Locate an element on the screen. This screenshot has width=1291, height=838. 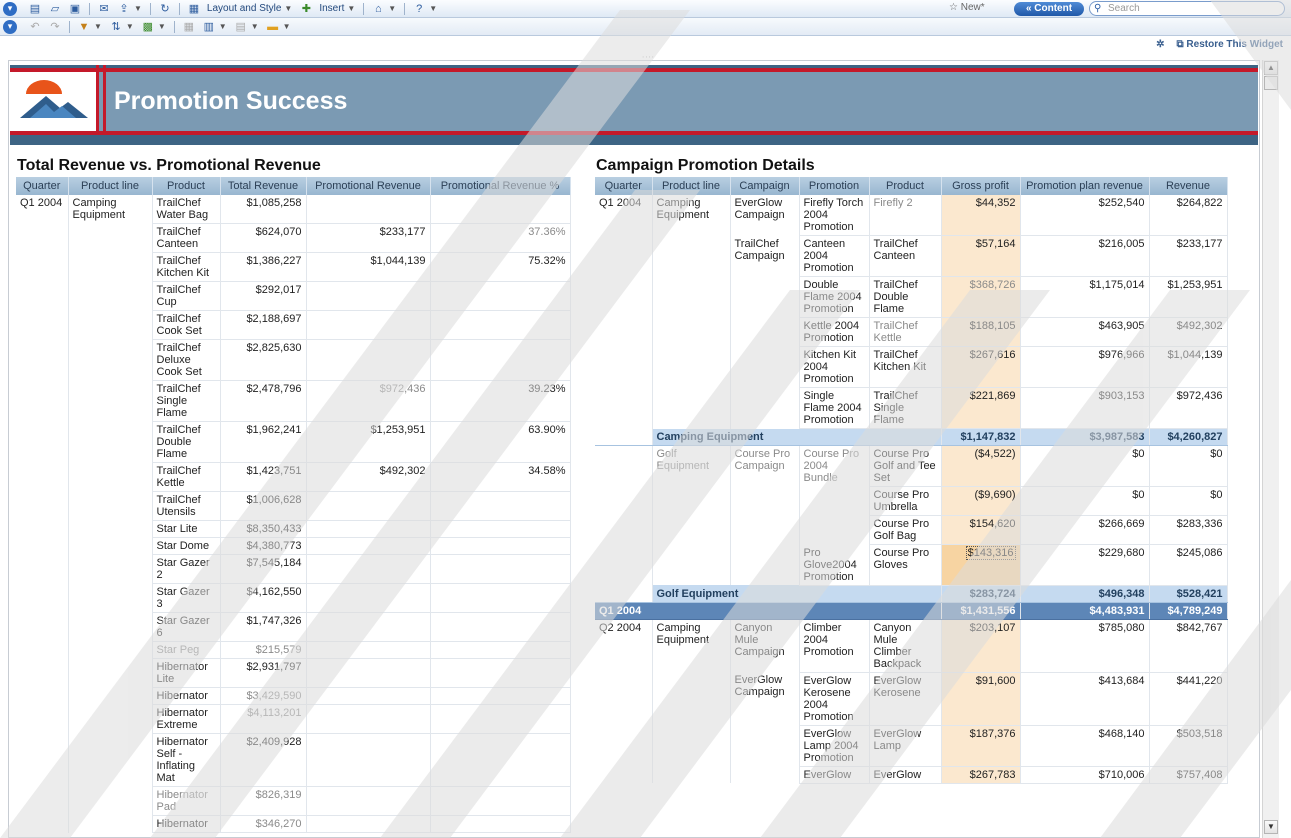
product-cell: Hibernator Lite is located at coordinates (186, 673).